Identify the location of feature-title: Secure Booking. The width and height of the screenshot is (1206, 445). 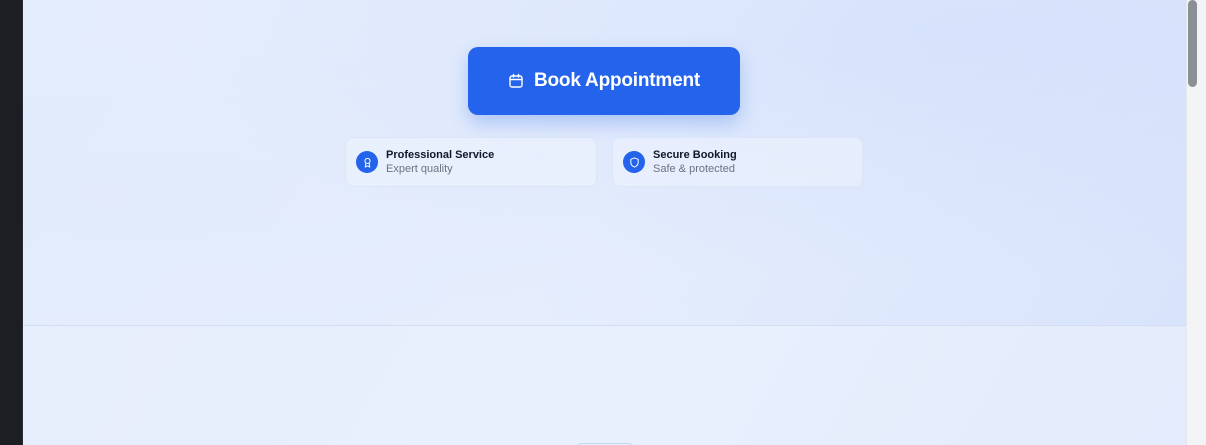
(695, 155).